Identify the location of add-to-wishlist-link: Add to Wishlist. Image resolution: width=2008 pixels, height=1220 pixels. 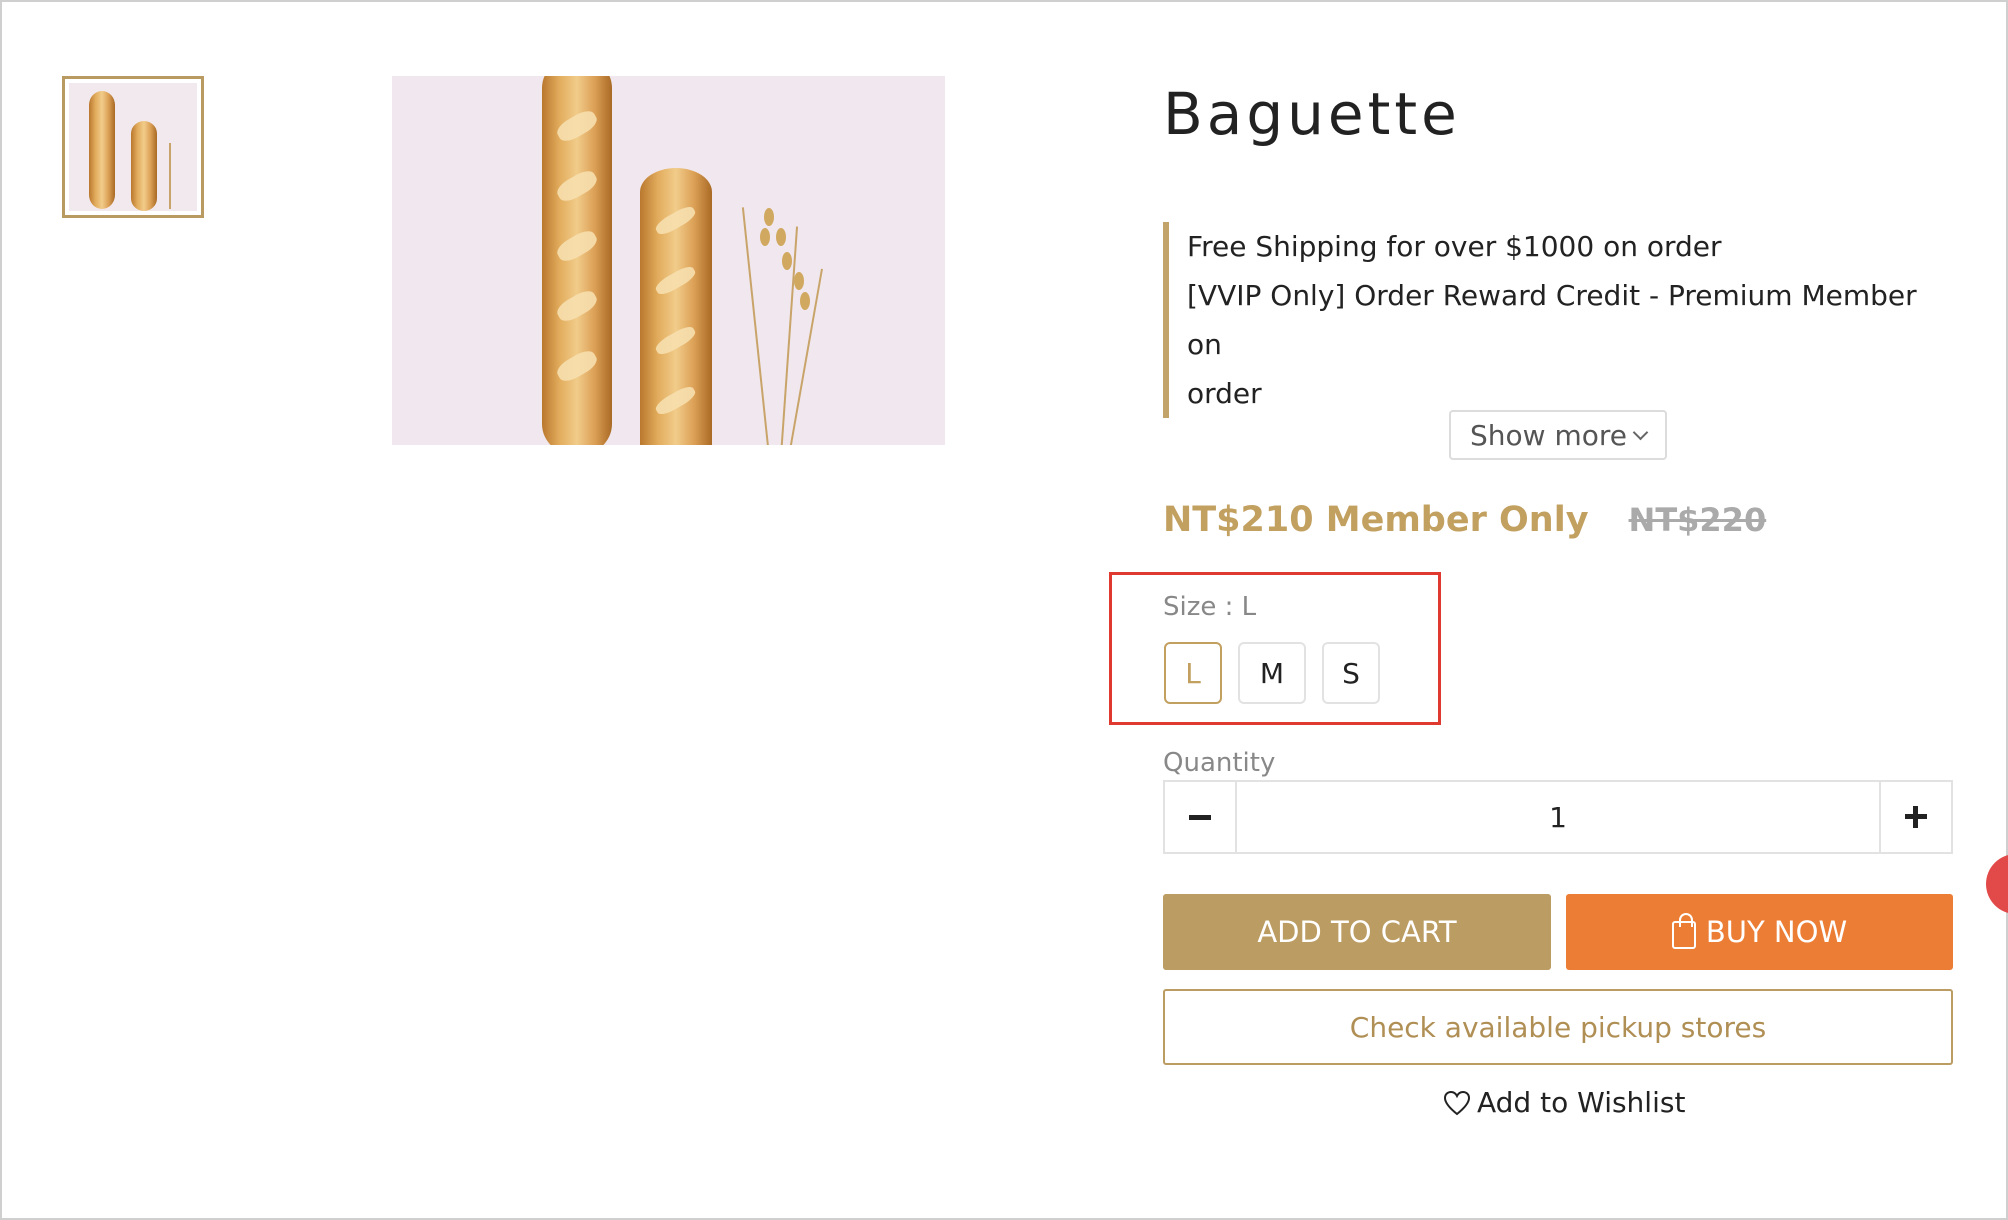
(1564, 1102).